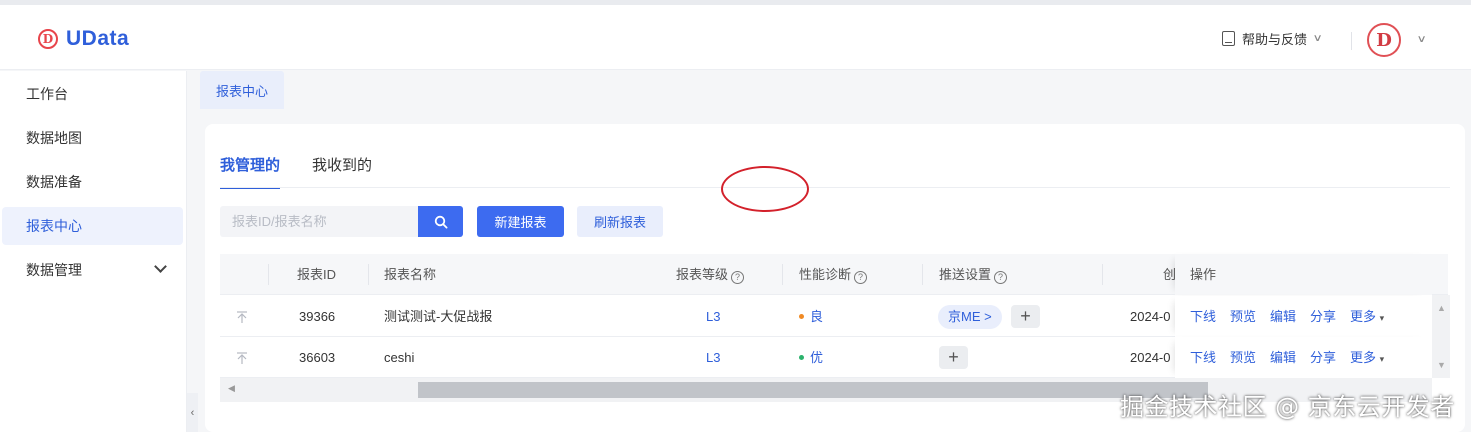 This screenshot has height=432, width=1471. Describe the element at coordinates (1441, 365) in the screenshot. I see `scroll-down-icon: ▼` at that location.